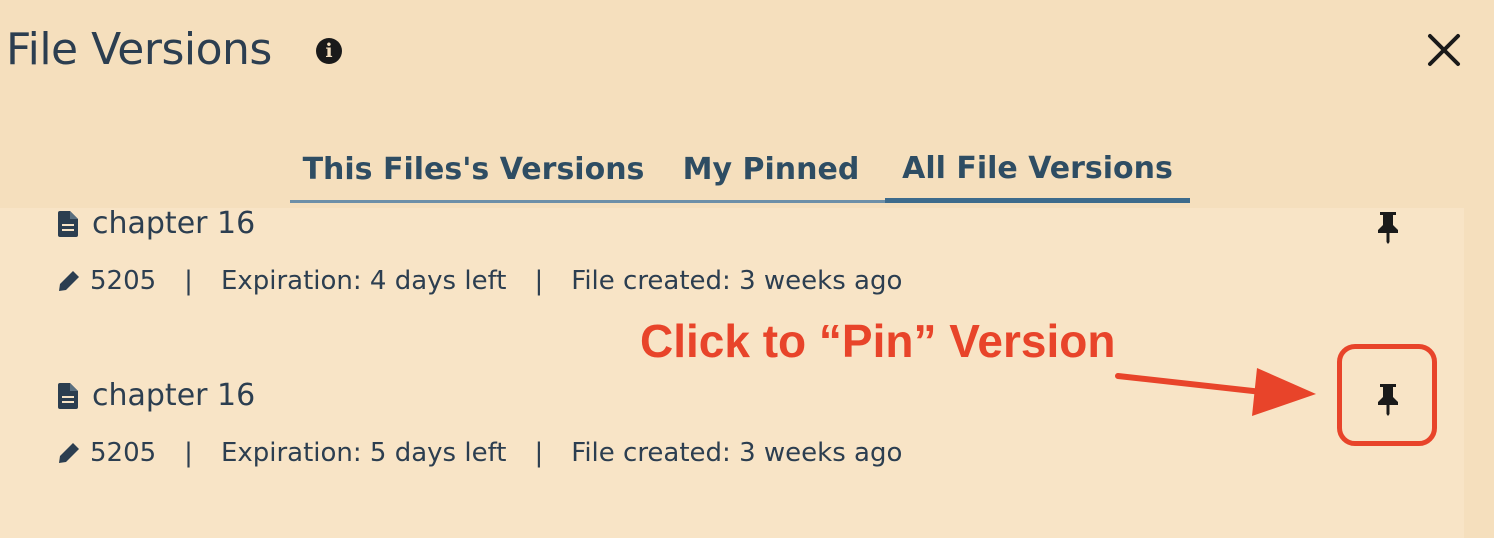 This screenshot has width=1494, height=538. What do you see at coordinates (473, 170) in the screenshot?
I see `tab-this-files-versions: This Files's Versions` at bounding box center [473, 170].